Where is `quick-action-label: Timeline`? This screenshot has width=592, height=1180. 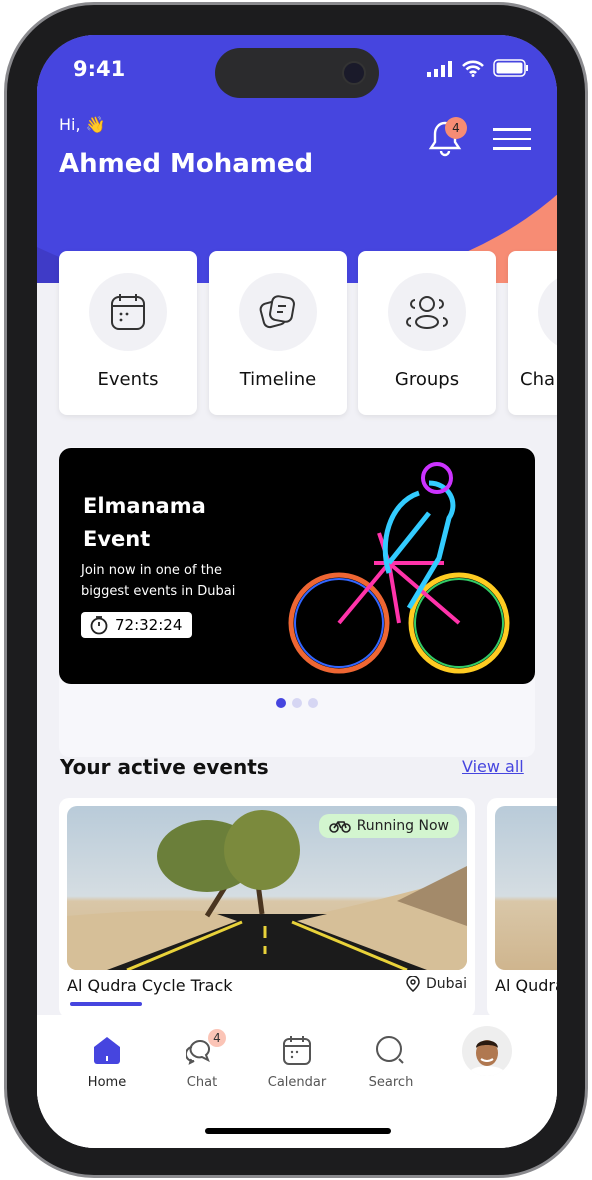
quick-action-label: Timeline is located at coordinates (278, 379).